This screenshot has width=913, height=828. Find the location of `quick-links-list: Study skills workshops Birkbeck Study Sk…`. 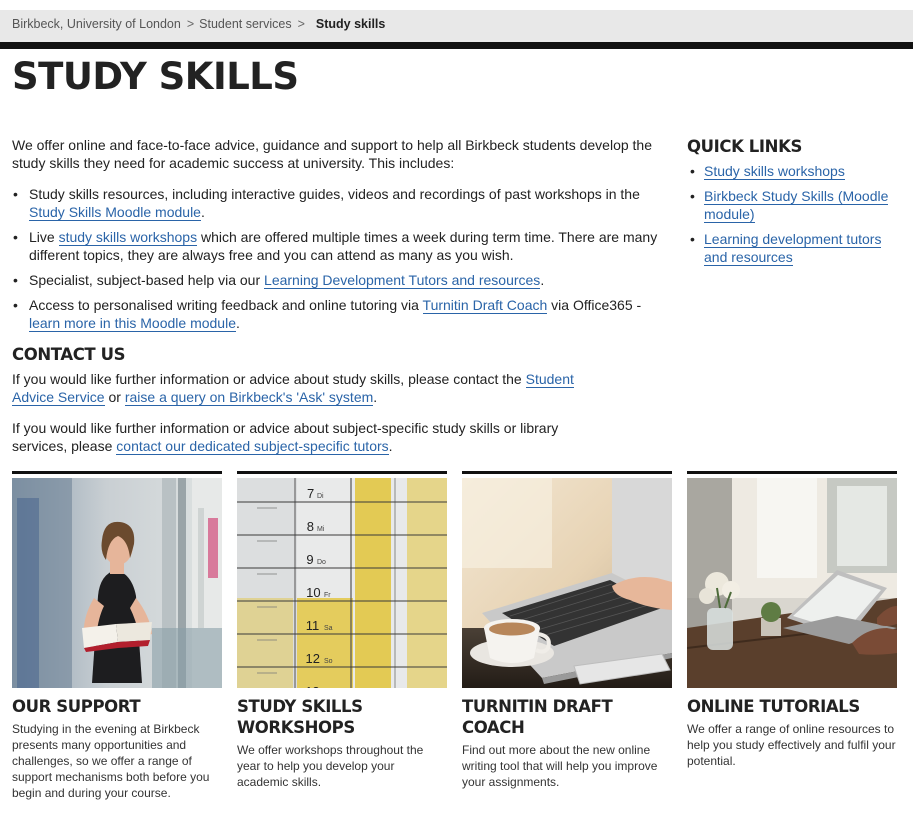

quick-links-list: Study skills workshops Birkbeck Study Sk… is located at coordinates (794, 214).